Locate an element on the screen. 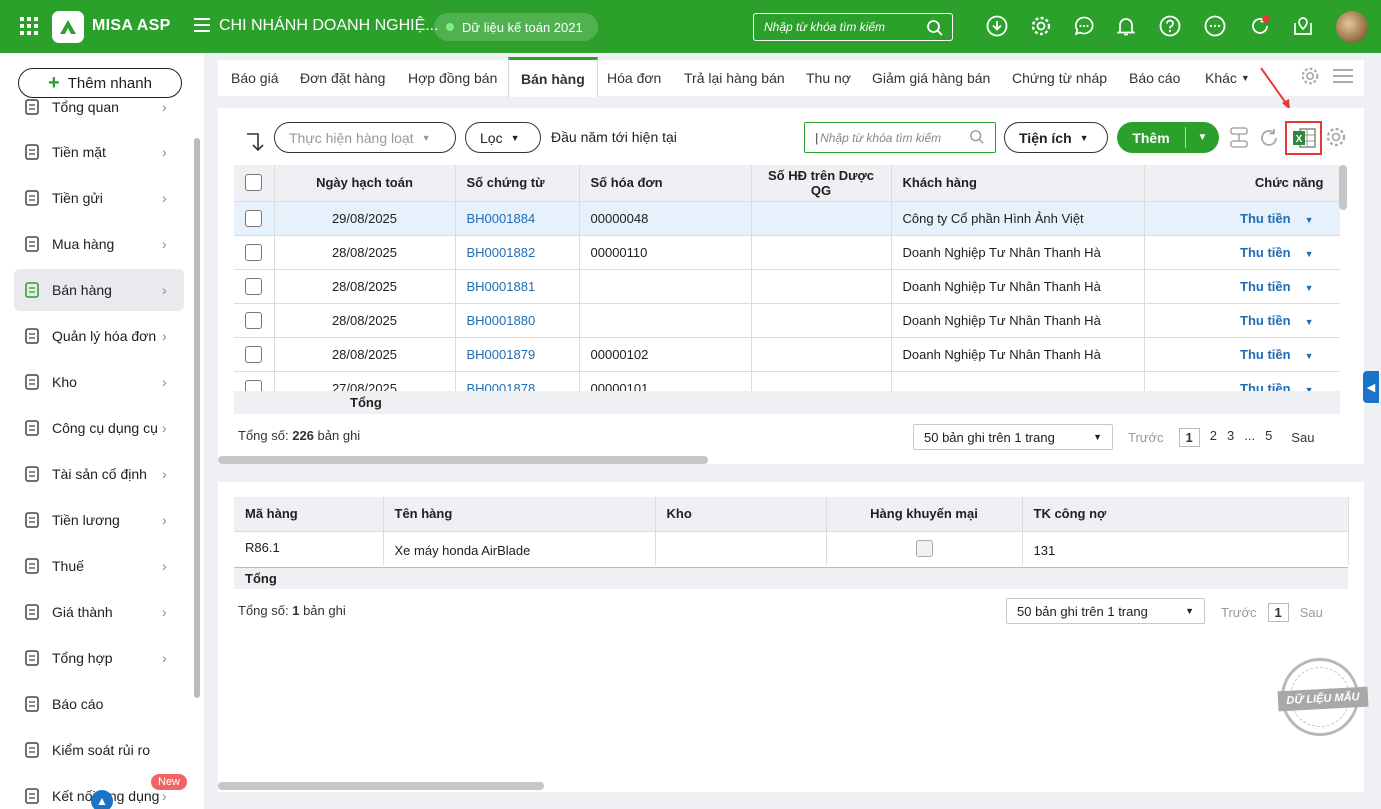 Image resolution: width=1381 pixels, height=809 pixels. tab-1: Đơn đặt hàng is located at coordinates (342, 78).